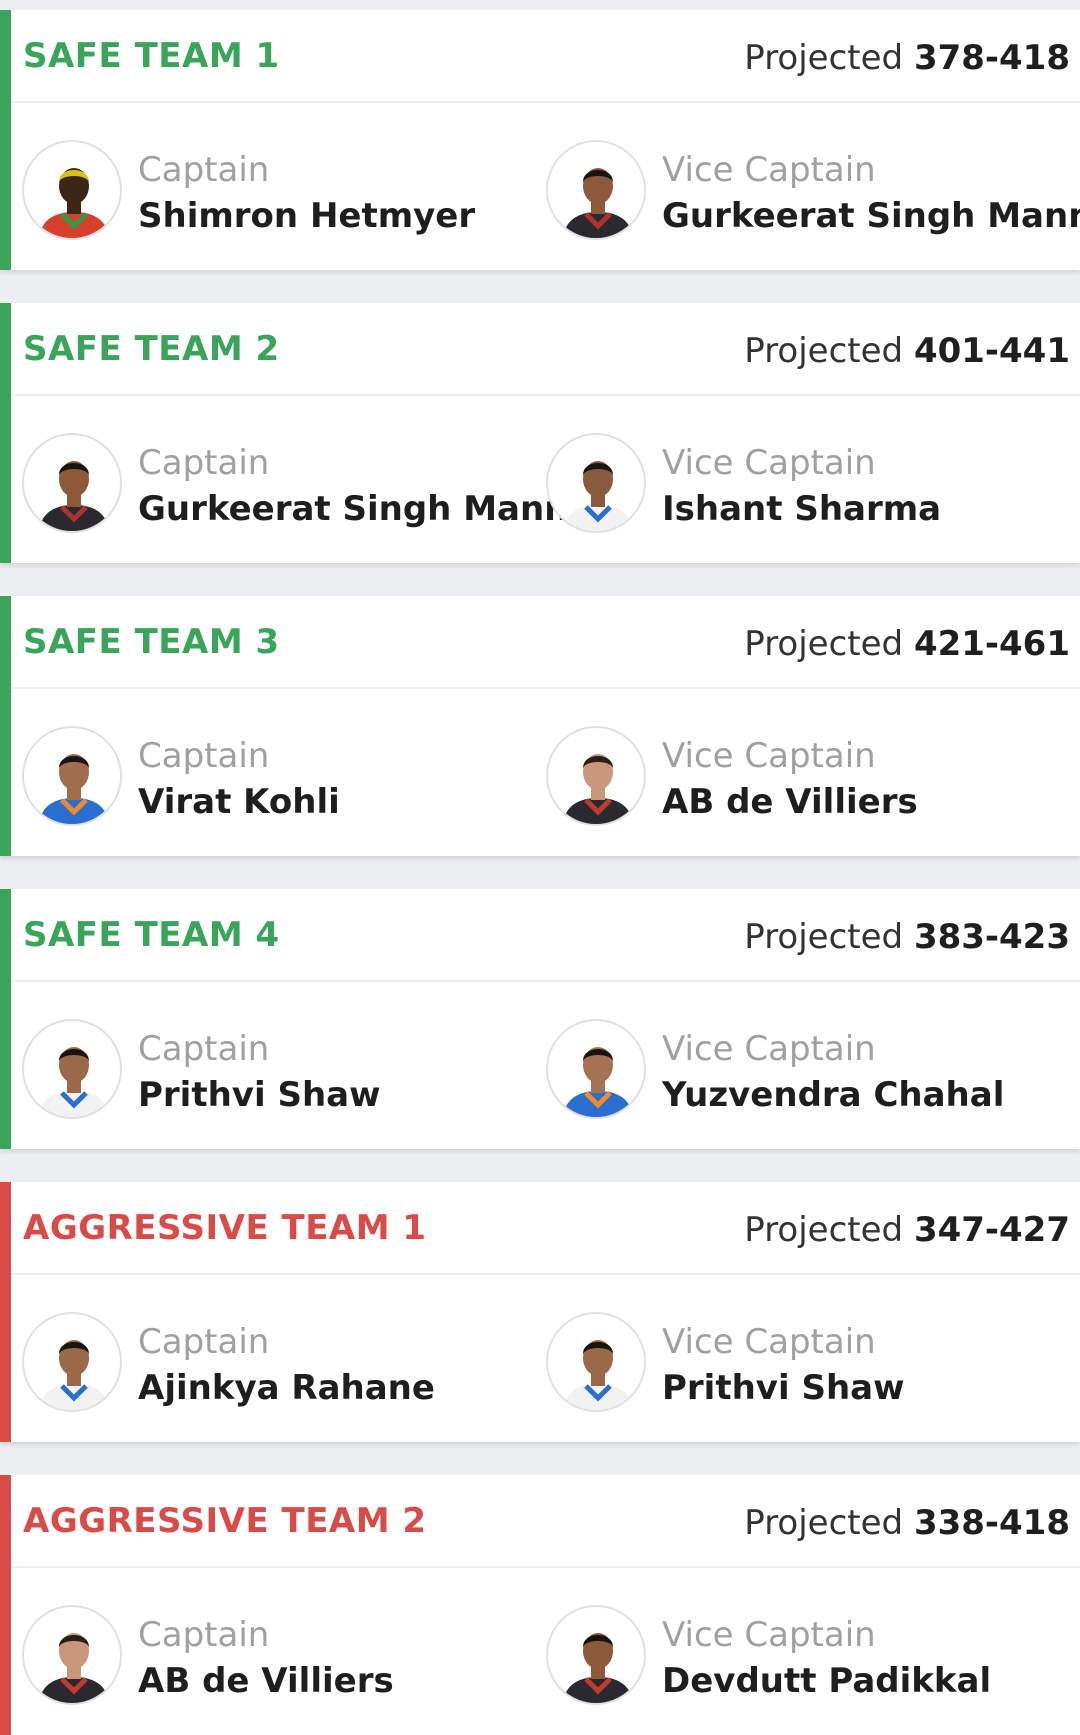 This screenshot has height=1735, width=1080. What do you see at coordinates (790, 802) in the screenshot?
I see `vice-captain-name: AB de Villiers` at bounding box center [790, 802].